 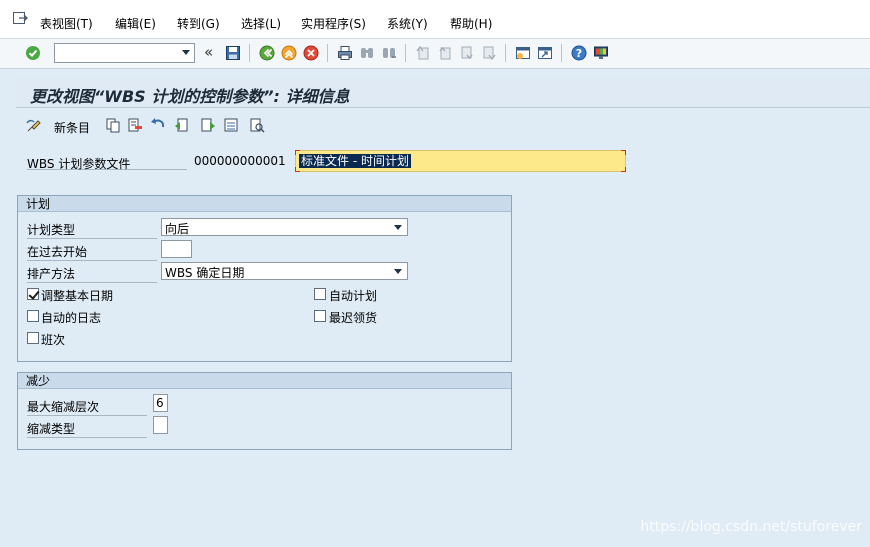 I want to click on menu-selection: 选择(L), so click(x=261, y=23).